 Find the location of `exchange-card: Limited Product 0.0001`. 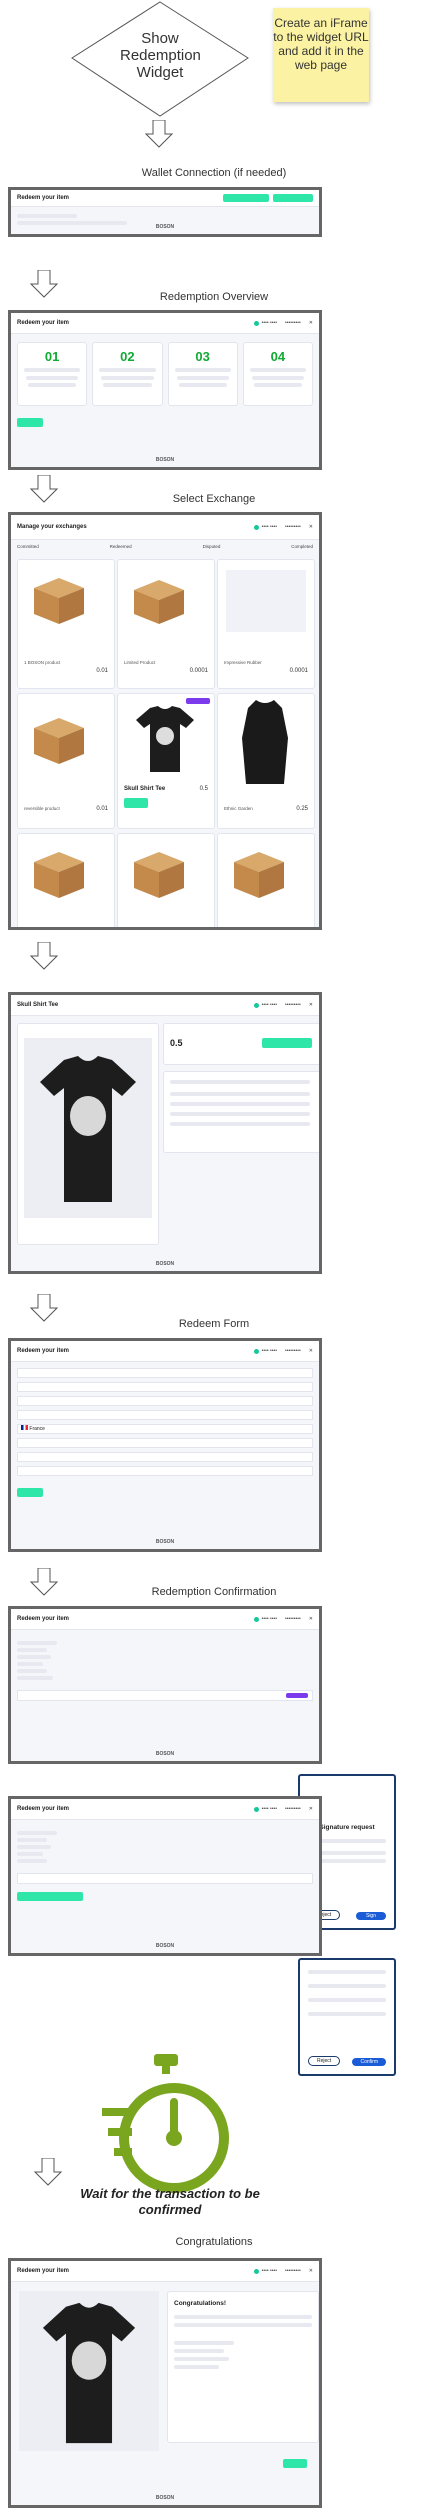

exchange-card: Limited Product 0.0001 is located at coordinates (166, 624).